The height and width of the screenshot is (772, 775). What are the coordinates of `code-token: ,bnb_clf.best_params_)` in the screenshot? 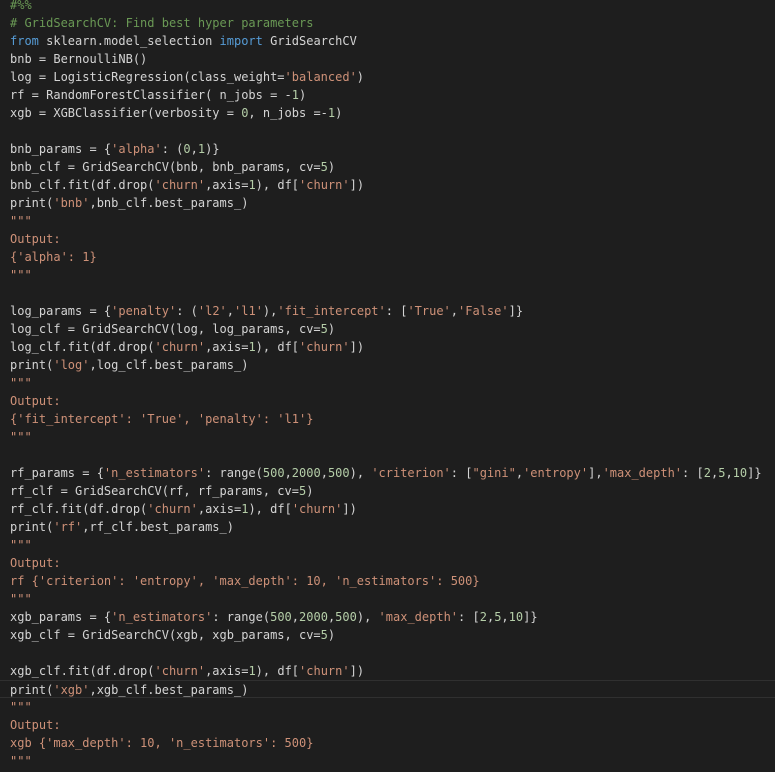 It's located at (169, 203).